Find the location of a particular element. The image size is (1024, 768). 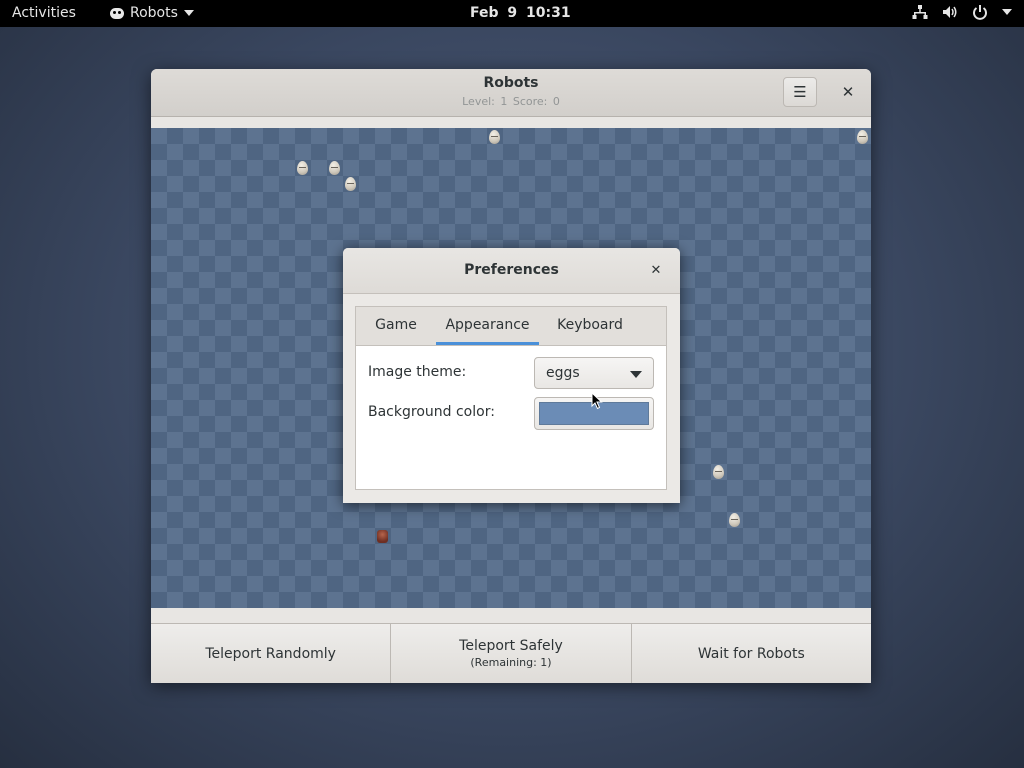

dropdown-arrow-icon is located at coordinates (636, 374).